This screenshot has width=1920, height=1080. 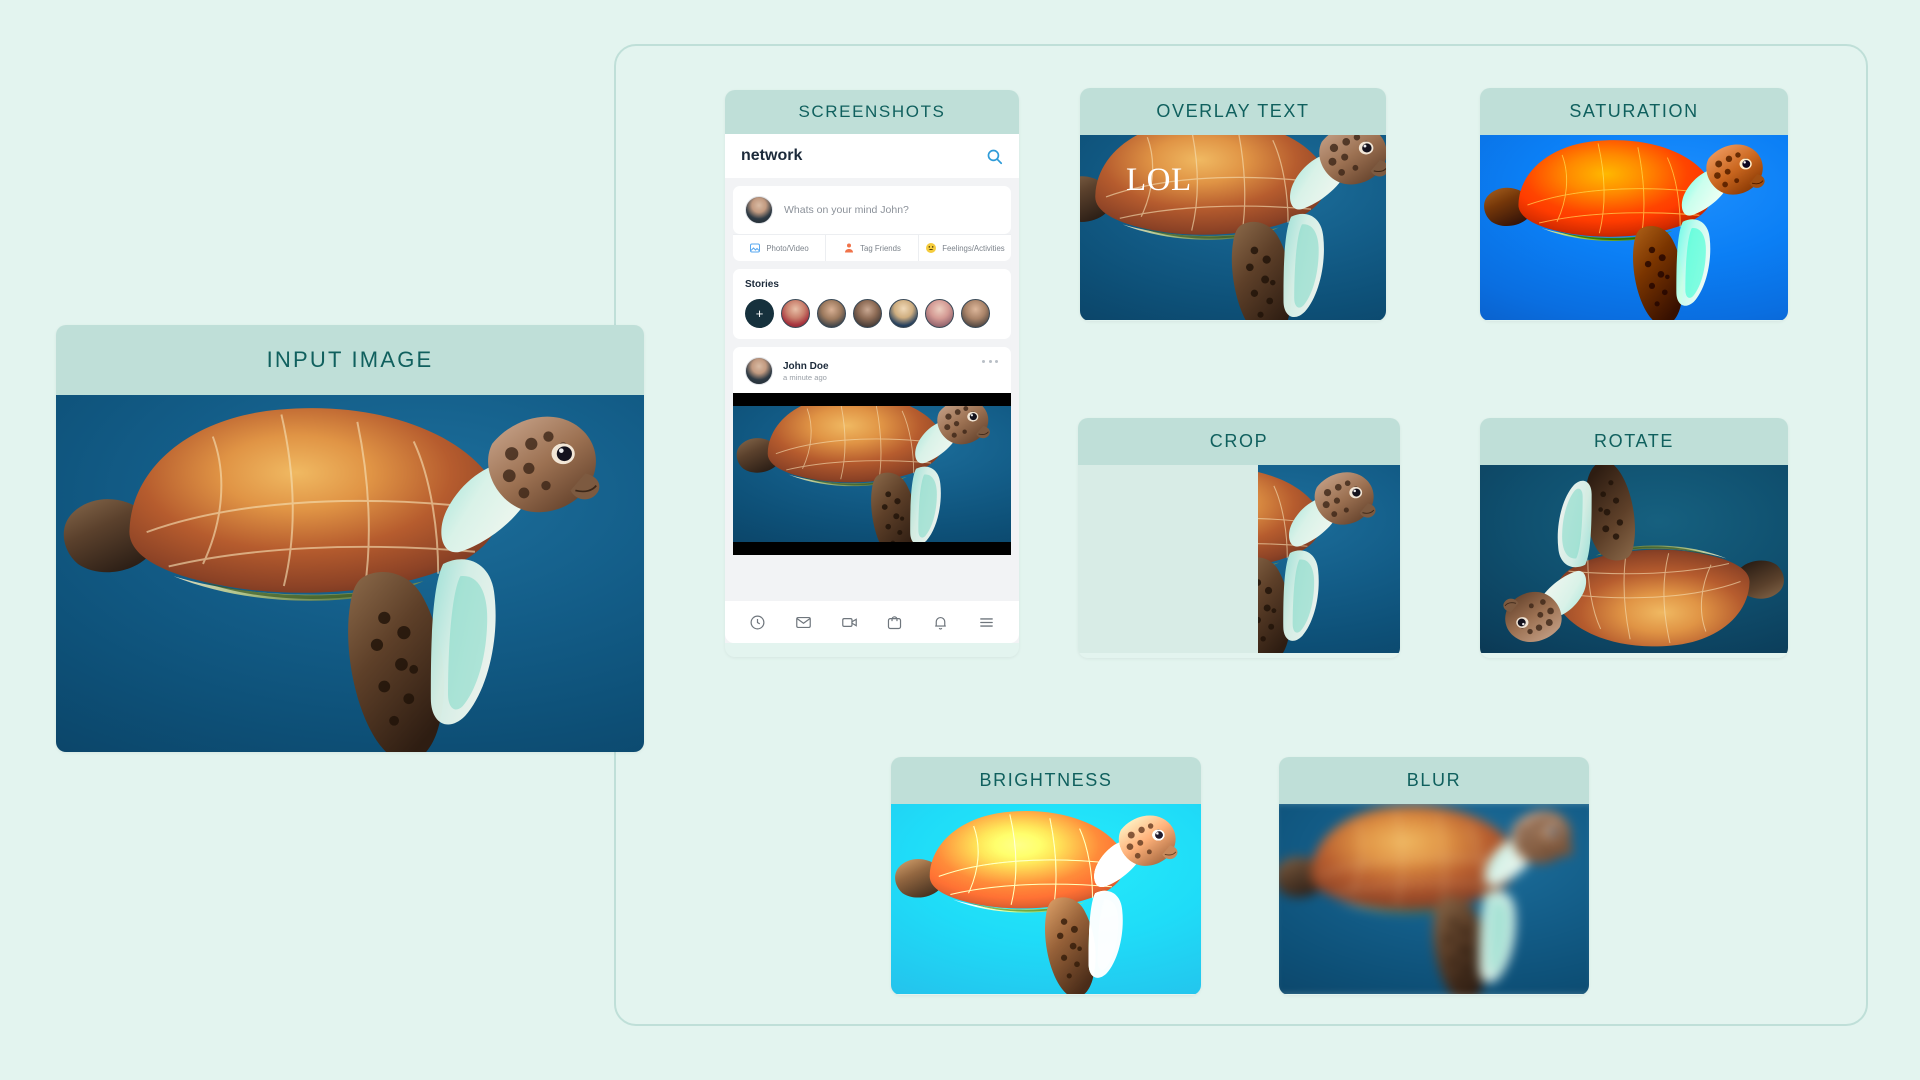 I want to click on search-icon, so click(x=994, y=156).